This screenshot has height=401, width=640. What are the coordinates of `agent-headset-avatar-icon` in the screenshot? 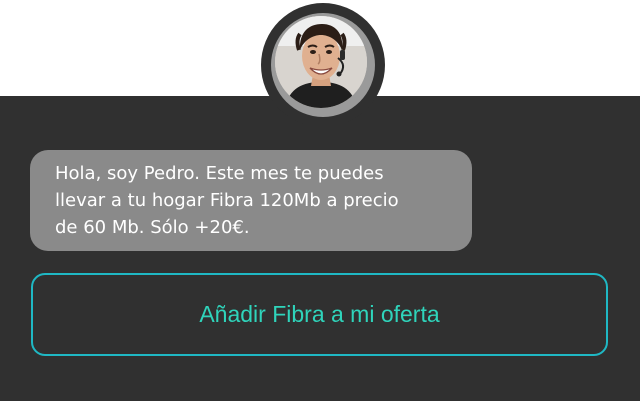 It's located at (321, 62).